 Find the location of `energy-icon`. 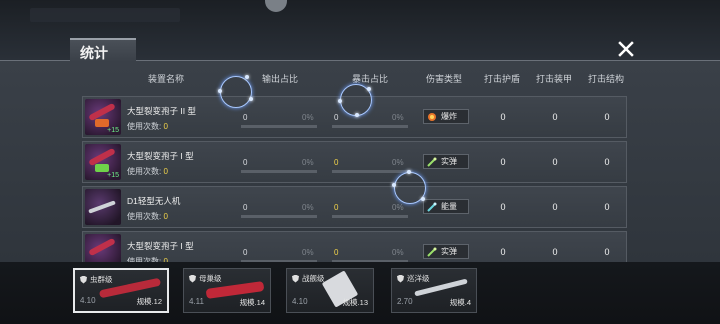

energy-icon is located at coordinates (432, 207).